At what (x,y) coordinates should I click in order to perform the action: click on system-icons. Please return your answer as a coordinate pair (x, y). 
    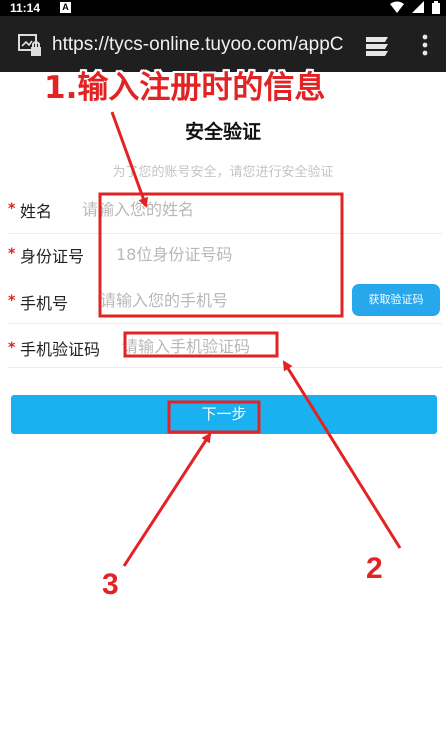
    Looking at the image, I should click on (413, 8).